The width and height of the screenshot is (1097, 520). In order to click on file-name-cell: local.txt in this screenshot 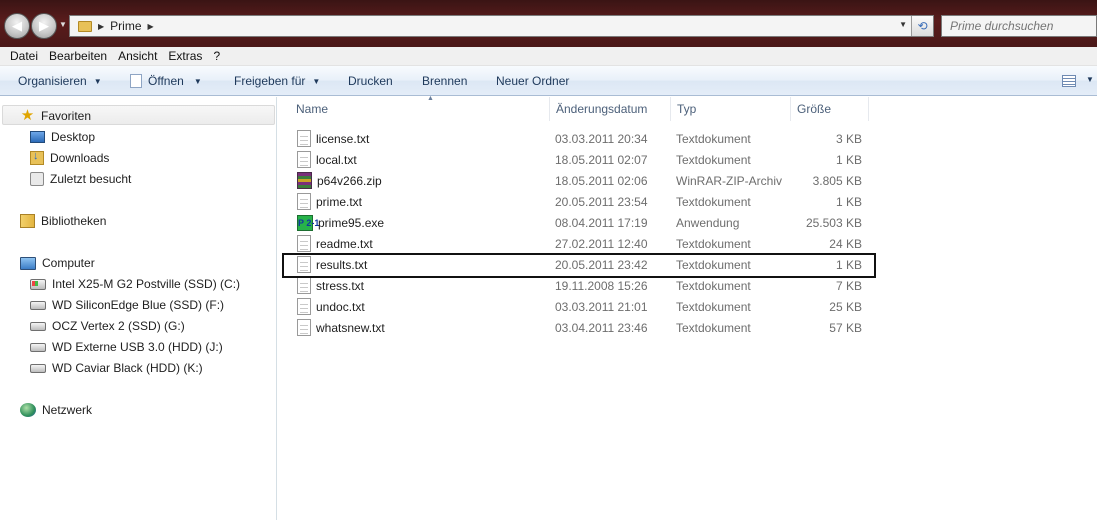, I will do `click(327, 159)`.